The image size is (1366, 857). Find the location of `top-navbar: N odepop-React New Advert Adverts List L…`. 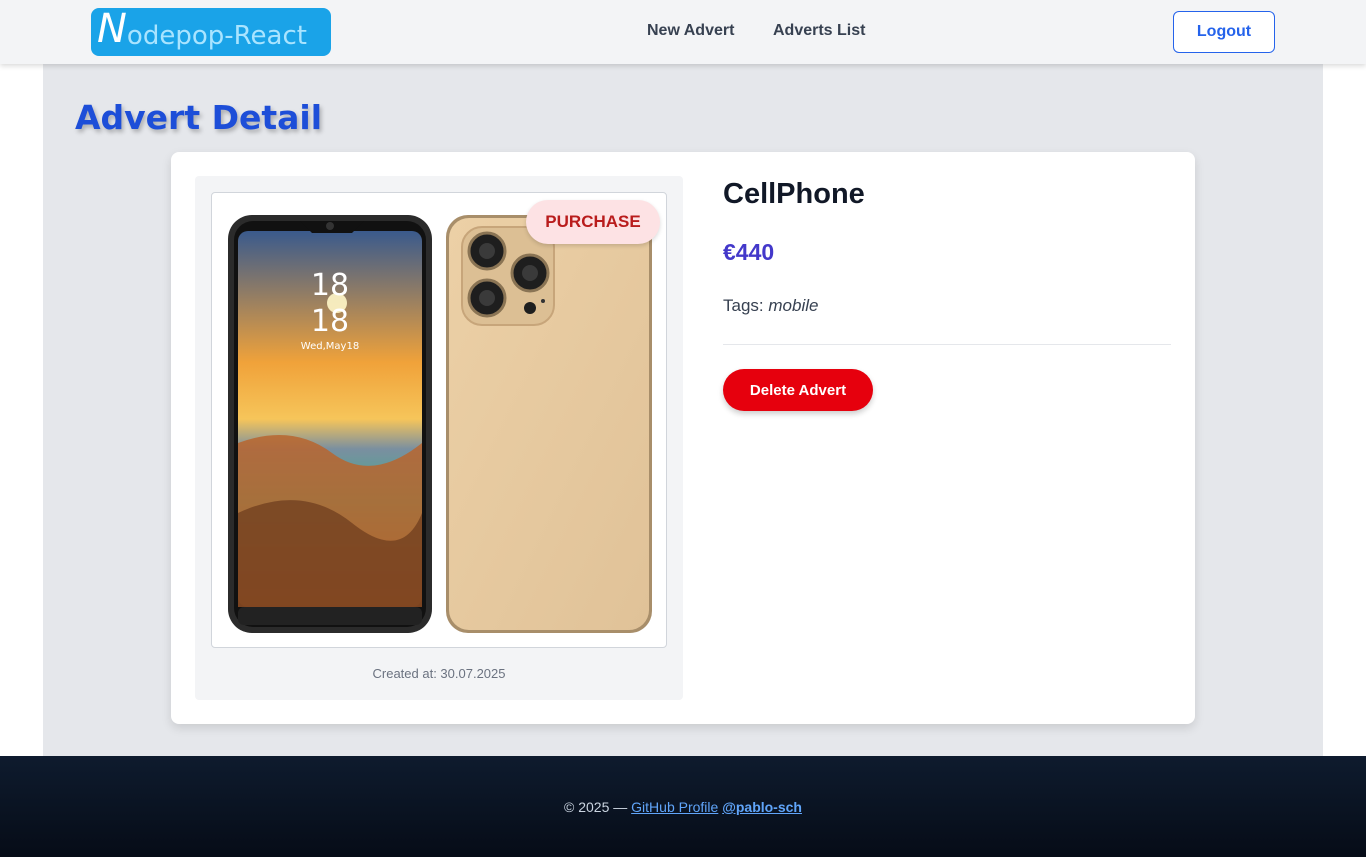

top-navbar: N odepop-React New Advert Adverts List L… is located at coordinates (683, 32).